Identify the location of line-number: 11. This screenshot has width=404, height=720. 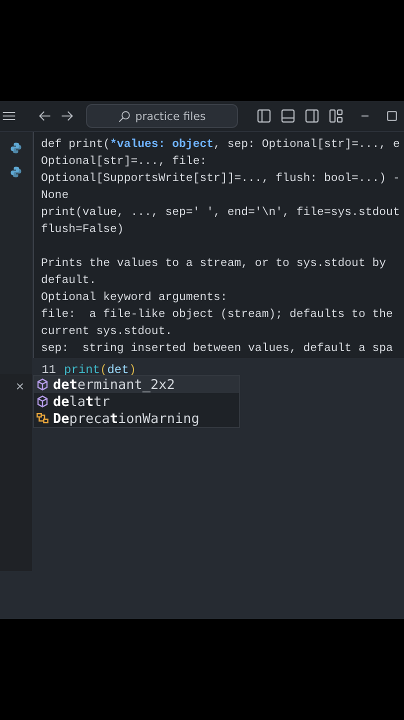
(48, 370).